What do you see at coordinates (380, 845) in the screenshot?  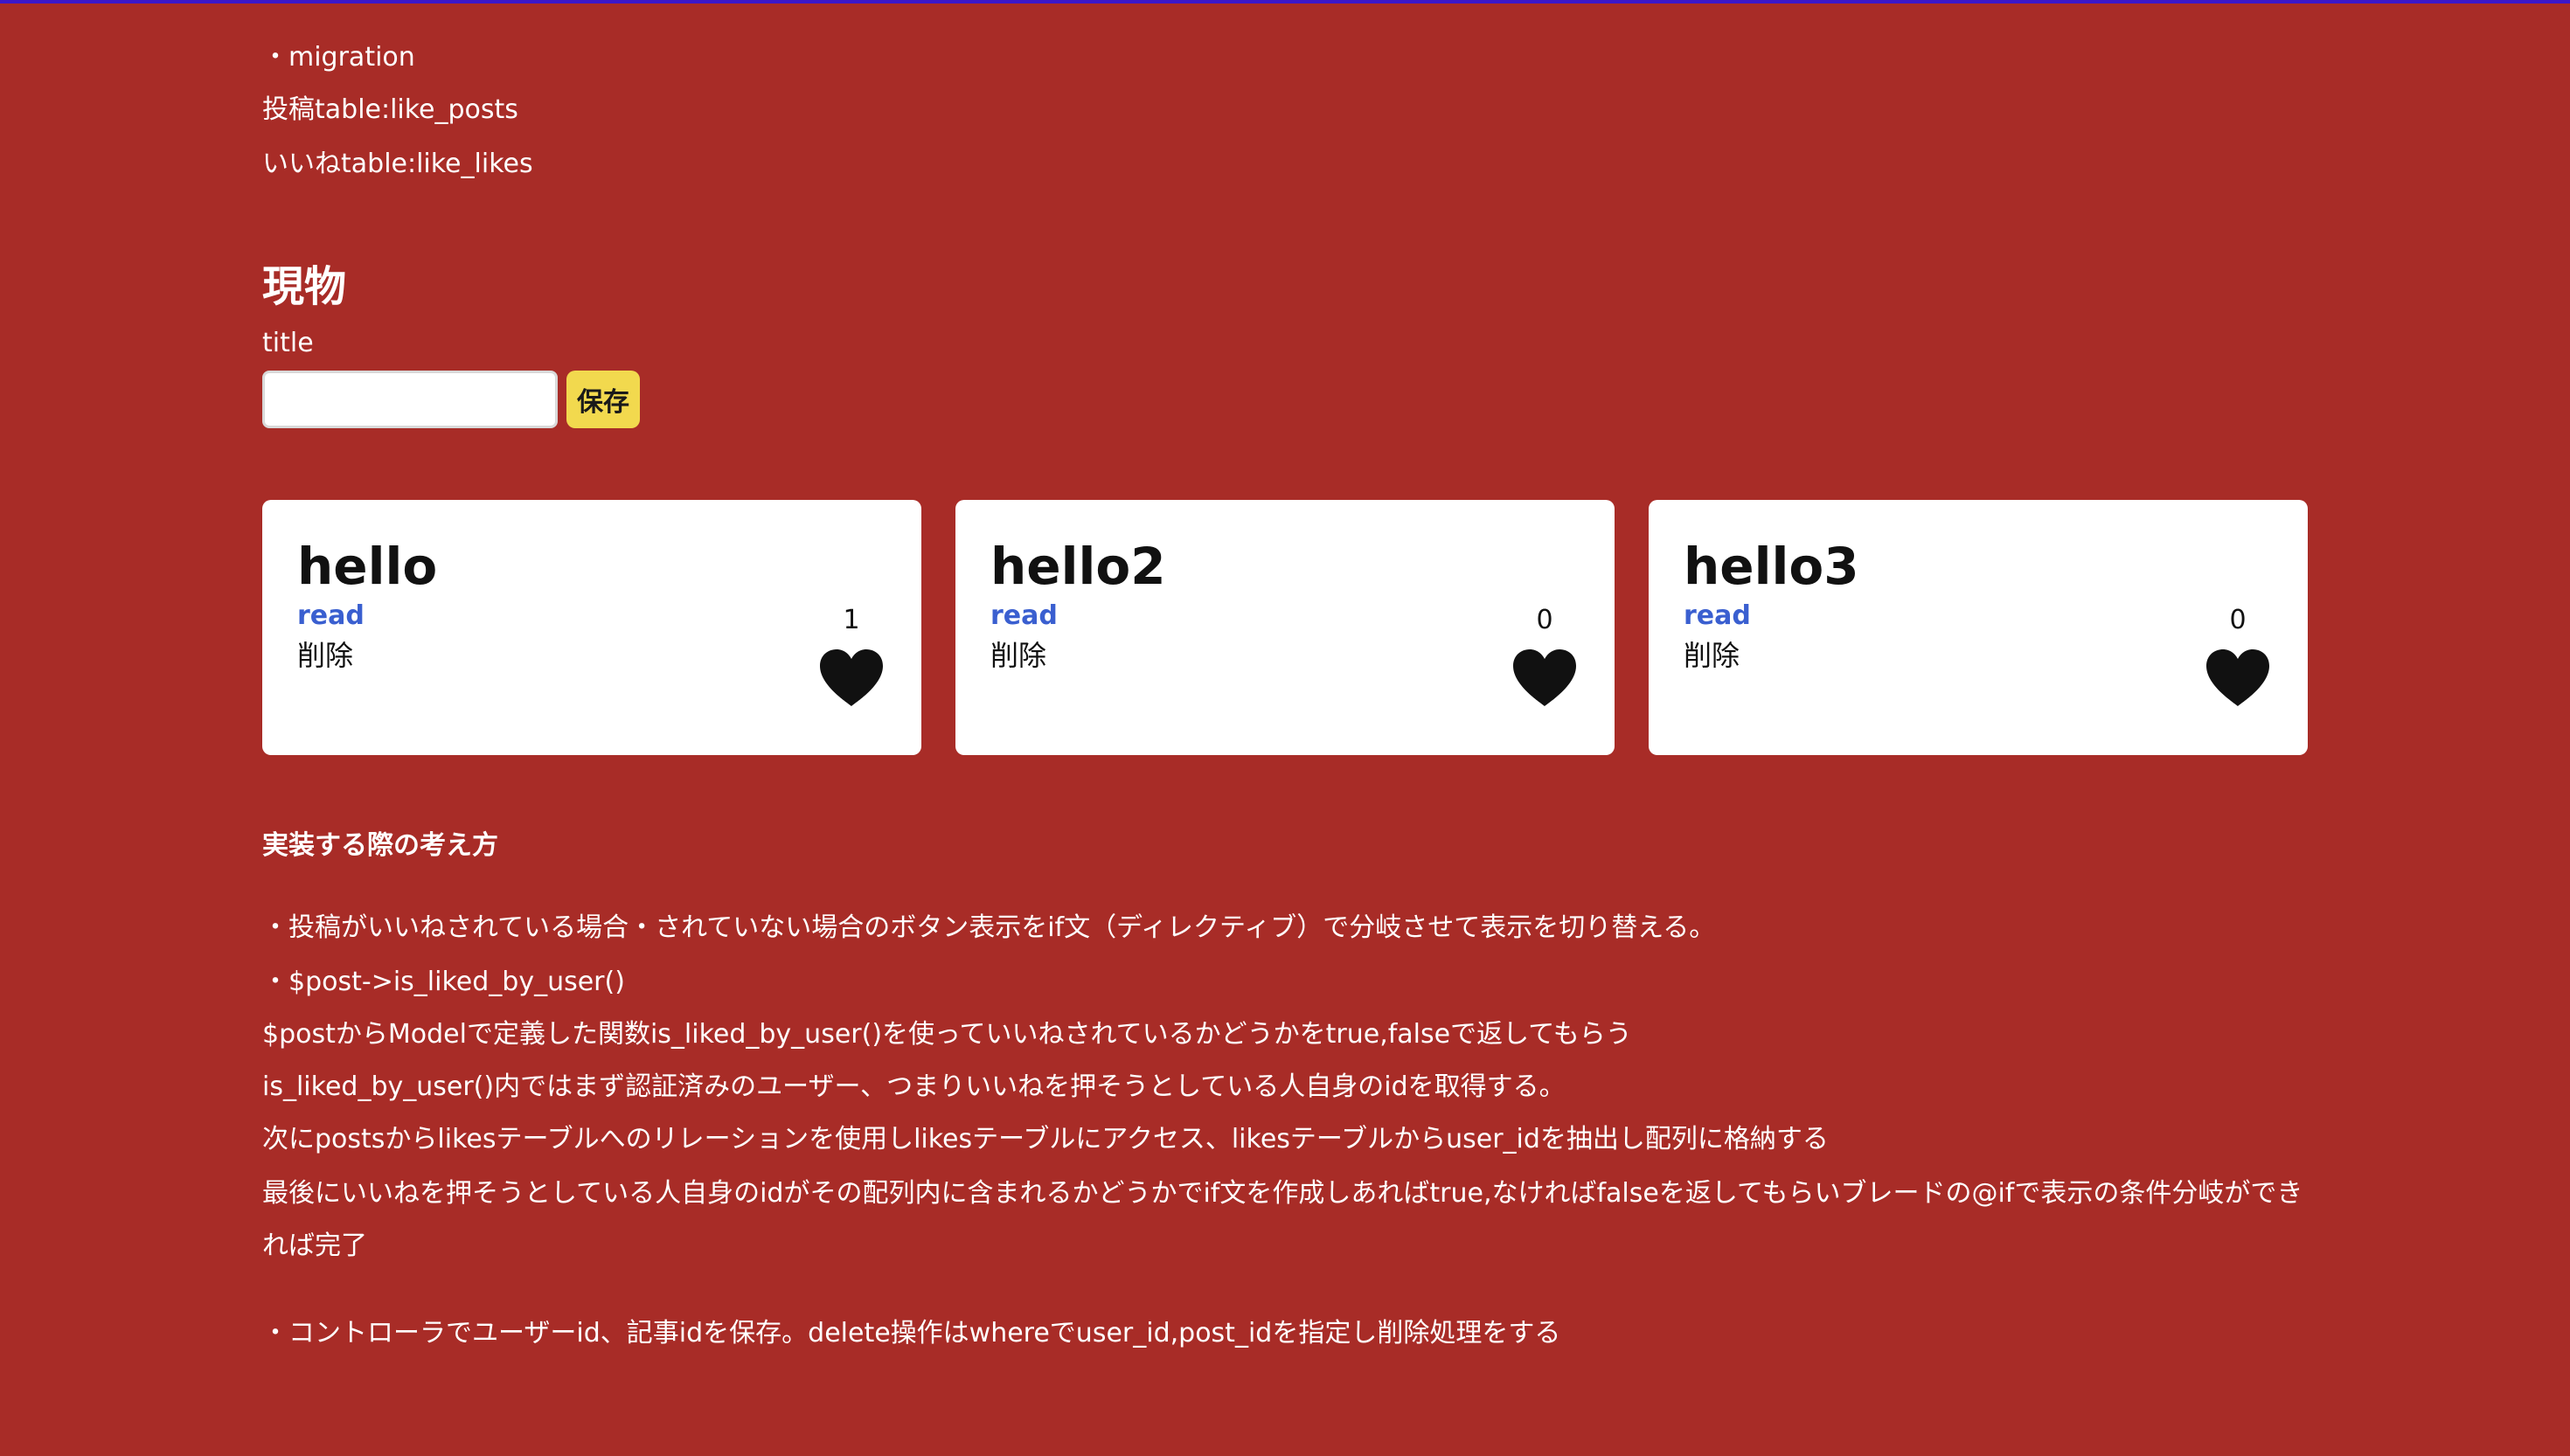 I see `notes-title: 実装する際の考え方` at bounding box center [380, 845].